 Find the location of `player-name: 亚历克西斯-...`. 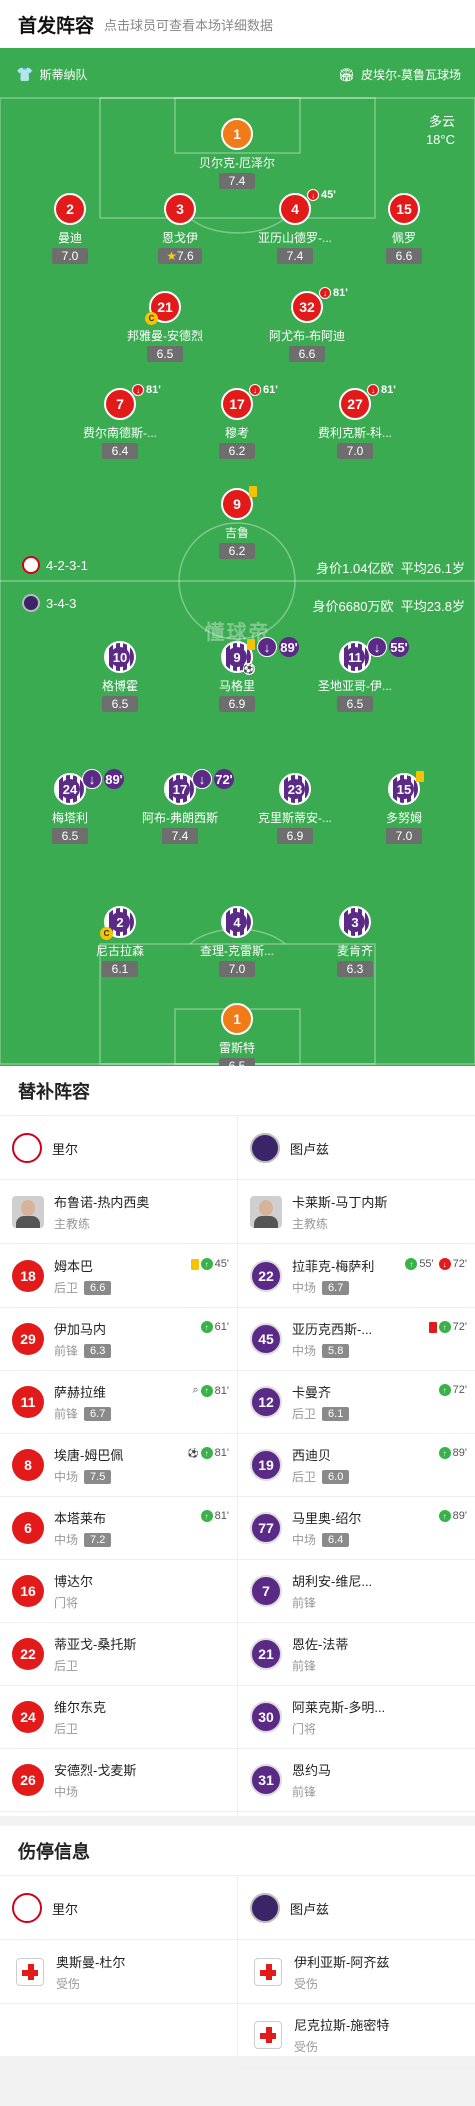

player-name: 亚历克西斯-... is located at coordinates (332, 1329).